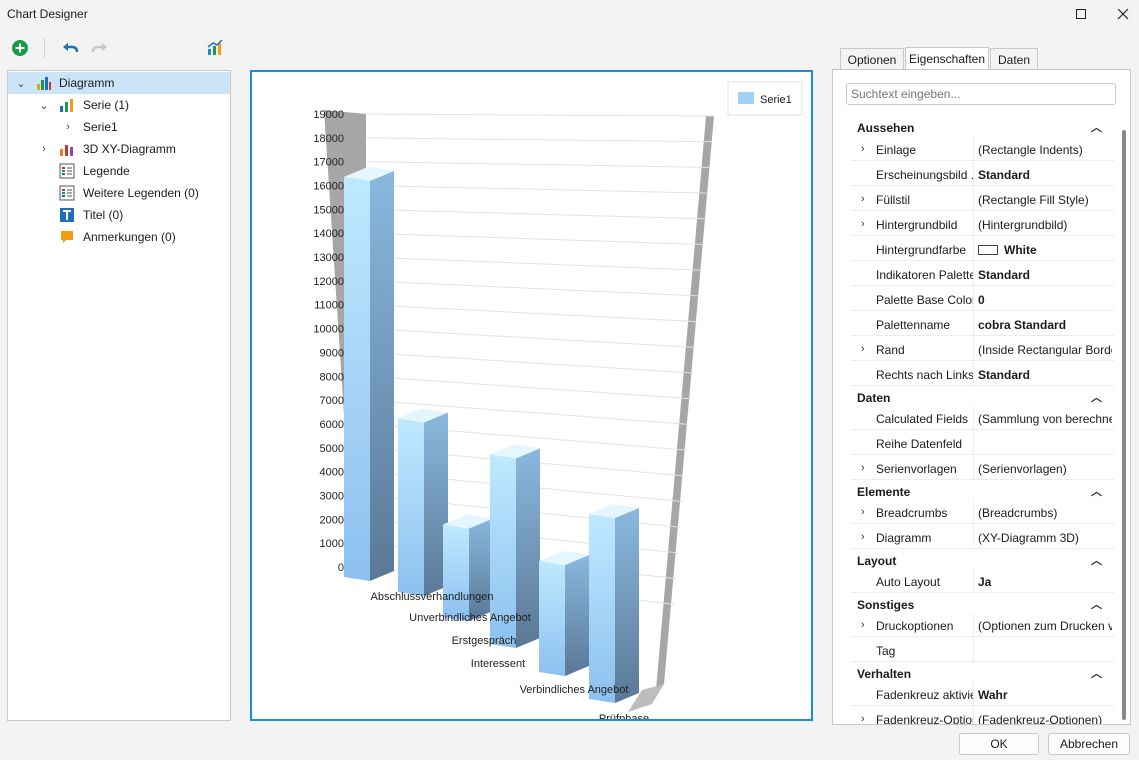  Describe the element at coordinates (1045, 200) in the screenshot. I see `property-value: (Rectangle Fill Style)` at that location.